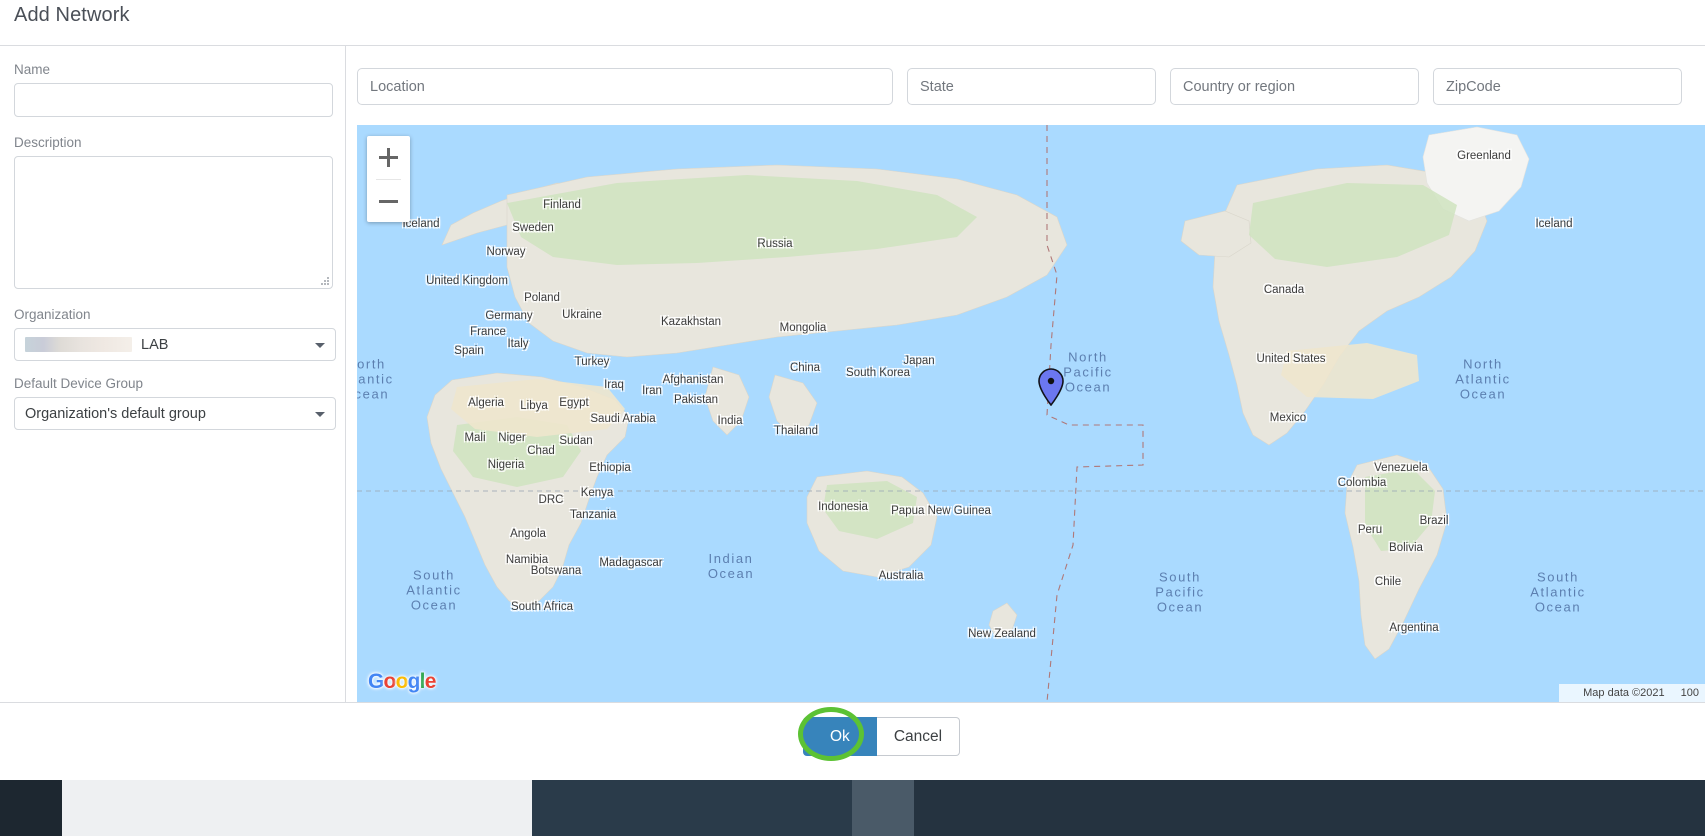  What do you see at coordinates (1689, 693) in the screenshot?
I see `map-scale-value: 100` at bounding box center [1689, 693].